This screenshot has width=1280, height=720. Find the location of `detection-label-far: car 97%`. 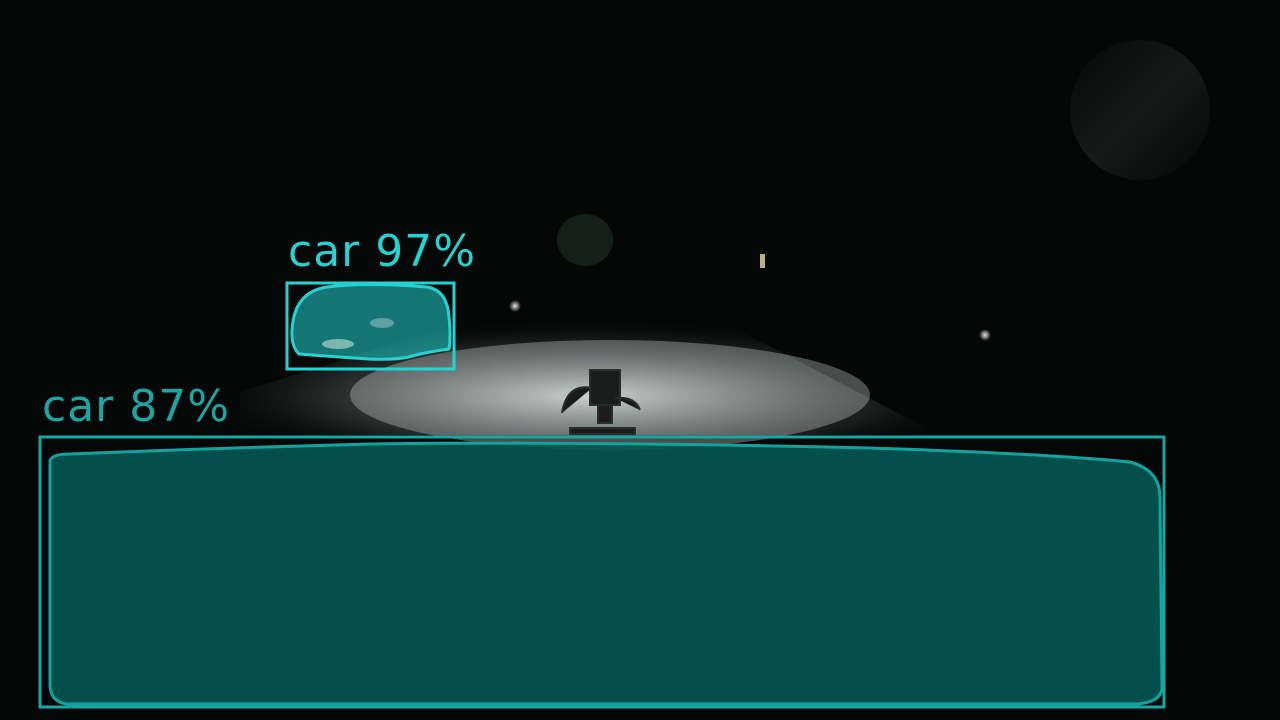

detection-label-far: car 97% is located at coordinates (382, 252).